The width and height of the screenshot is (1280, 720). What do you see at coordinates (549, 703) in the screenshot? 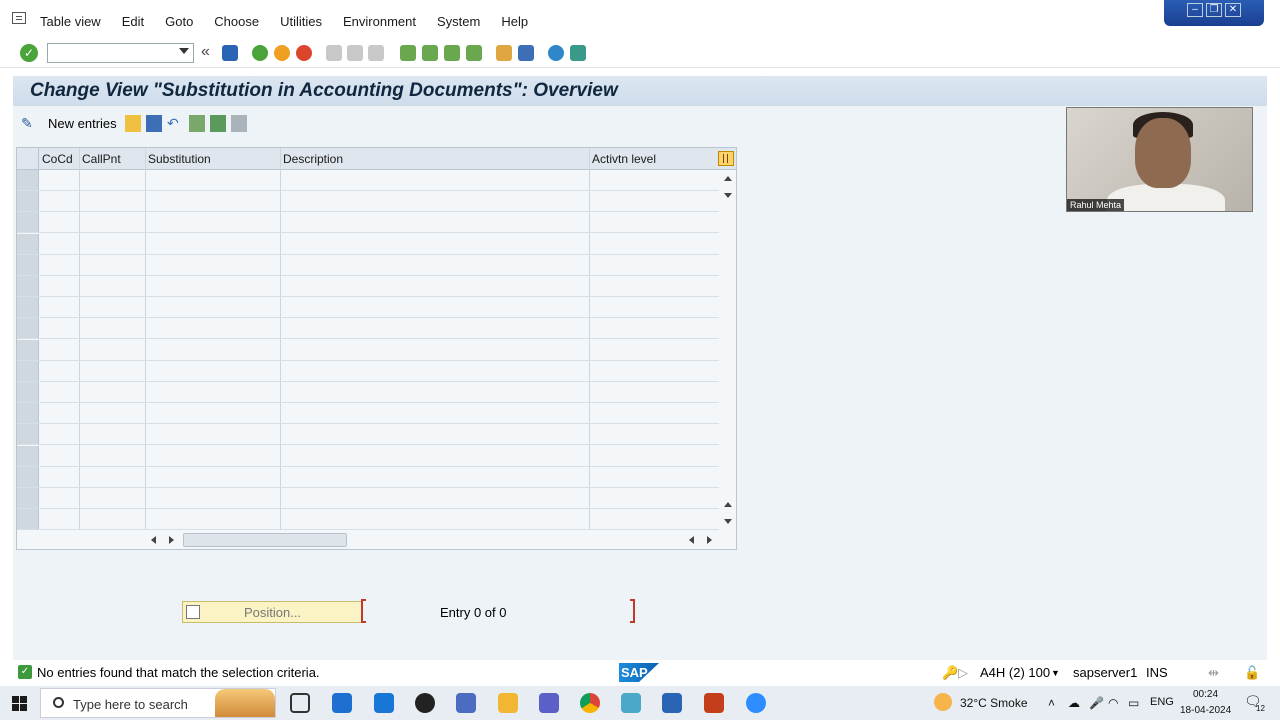
I see `teams-icon` at bounding box center [549, 703].